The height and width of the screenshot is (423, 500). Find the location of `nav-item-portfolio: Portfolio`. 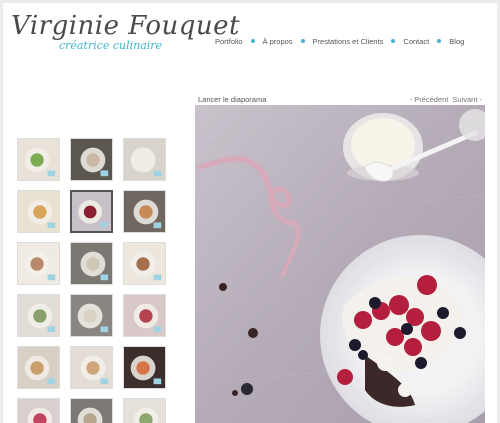

nav-item-portfolio: Portfolio is located at coordinates (229, 41).